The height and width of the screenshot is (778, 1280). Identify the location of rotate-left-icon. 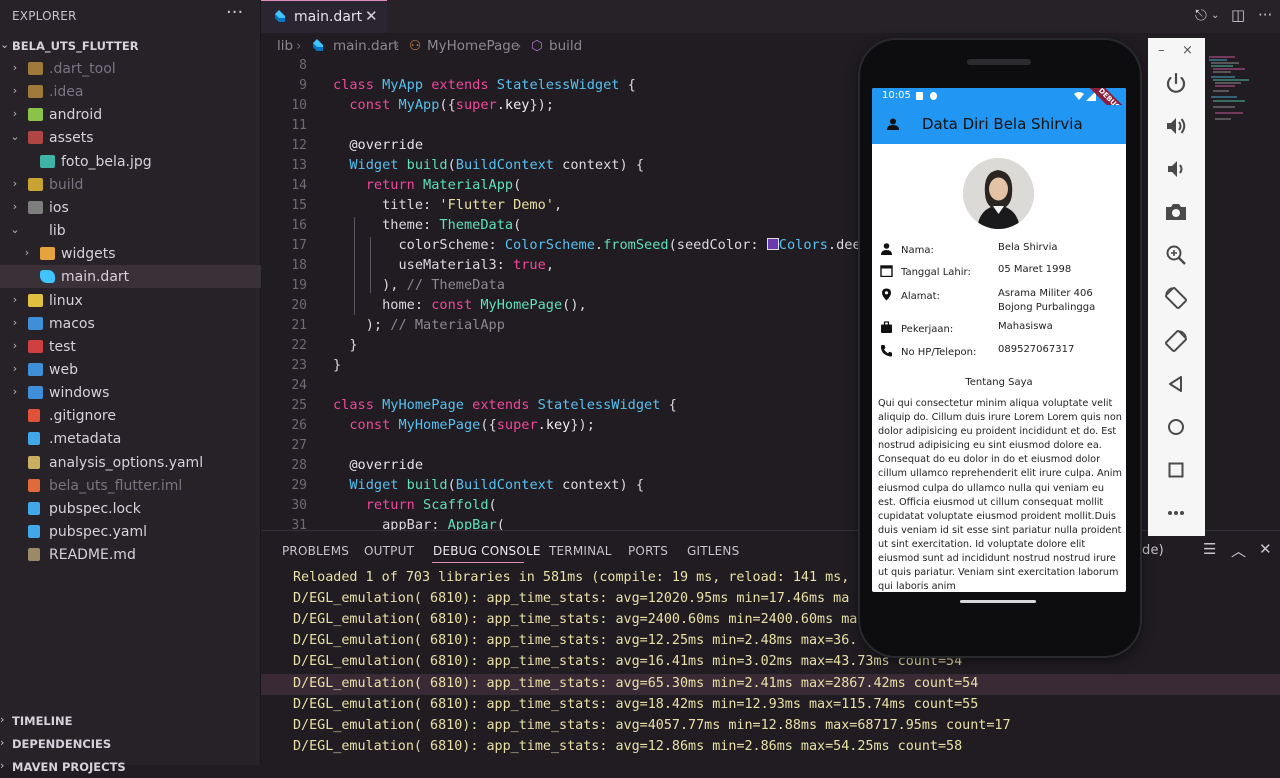
(1176, 298).